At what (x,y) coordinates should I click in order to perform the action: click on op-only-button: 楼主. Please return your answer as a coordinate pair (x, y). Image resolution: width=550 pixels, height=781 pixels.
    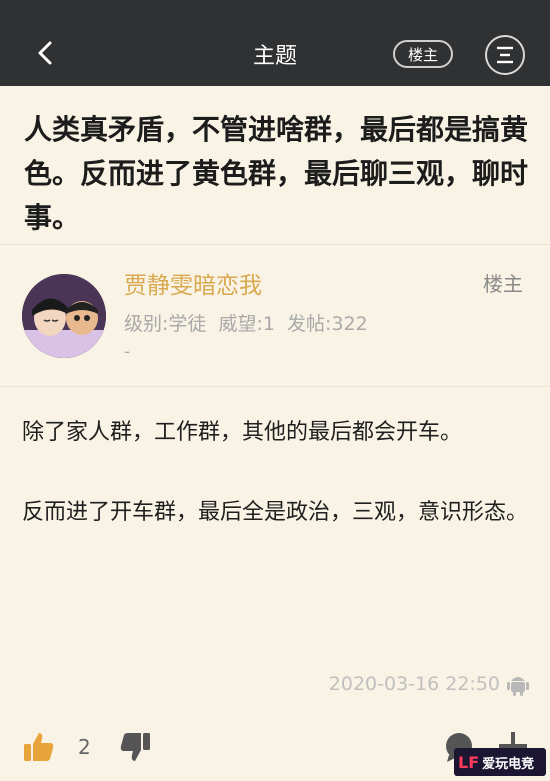
    Looking at the image, I should click on (423, 54).